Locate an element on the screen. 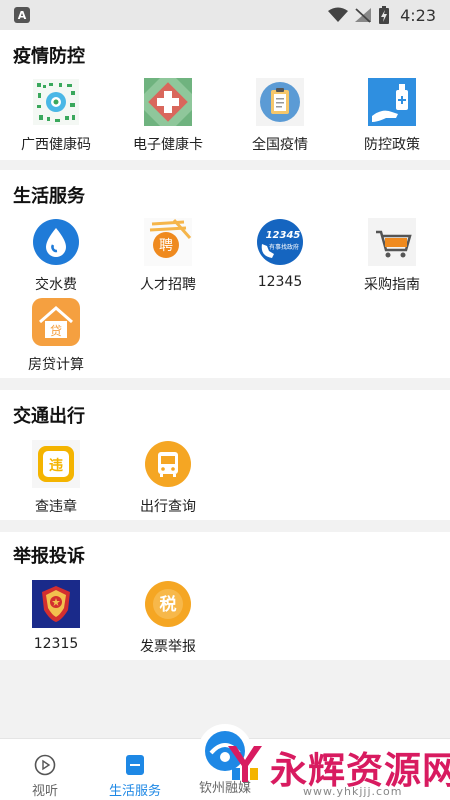 The image size is (450, 800). tab-label: 视听 is located at coordinates (44, 791).